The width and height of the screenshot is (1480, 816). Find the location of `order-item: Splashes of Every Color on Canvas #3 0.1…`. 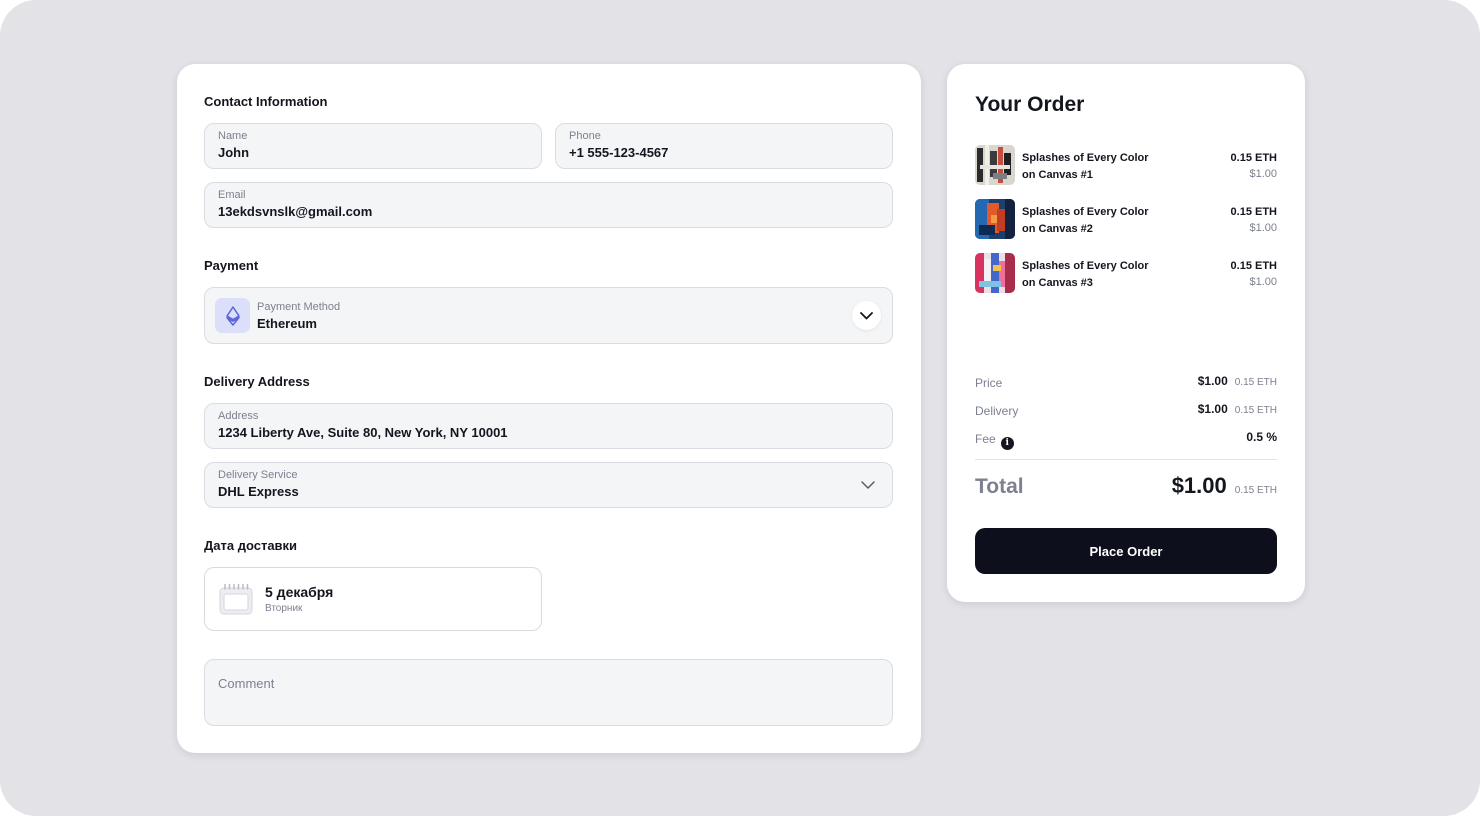

order-item: Splashes of Every Color on Canvas #3 0.1… is located at coordinates (1126, 273).